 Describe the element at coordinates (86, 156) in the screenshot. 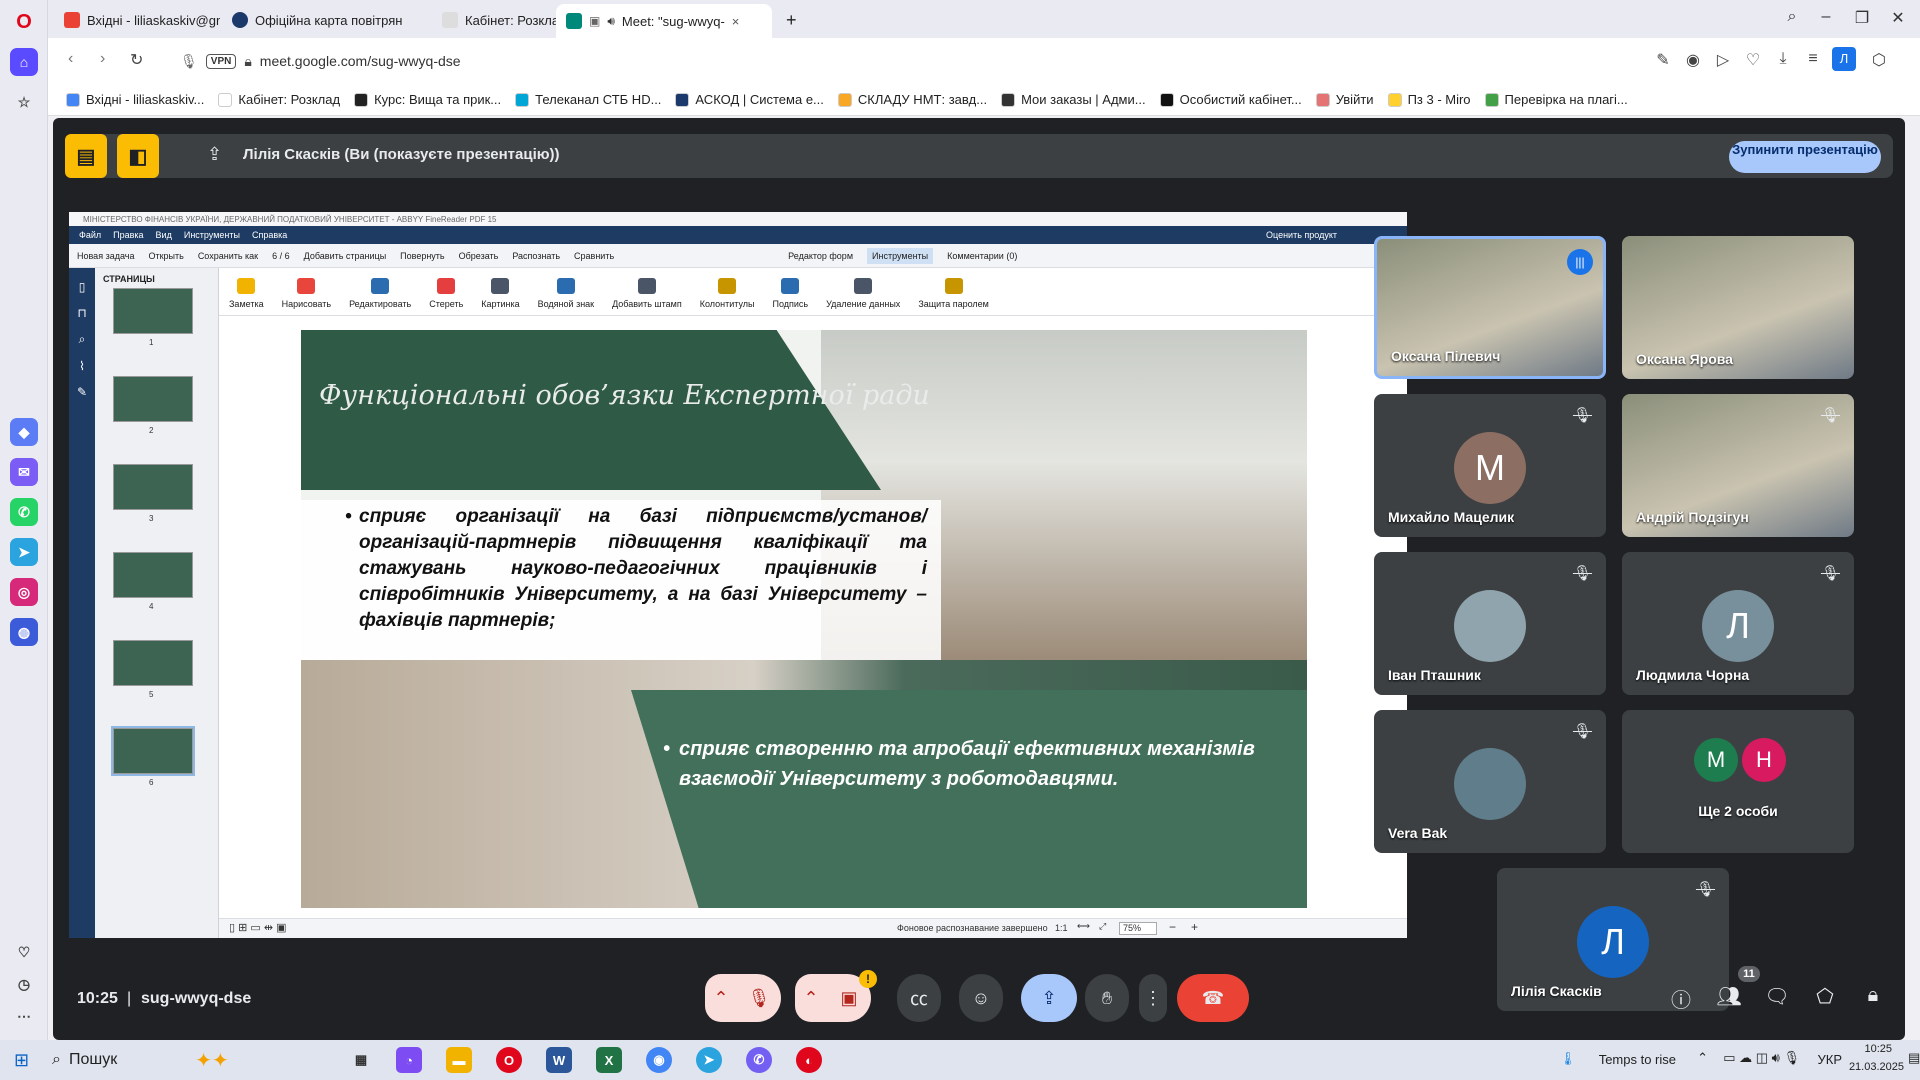

I see `hide-tiles-icon: ▤` at that location.